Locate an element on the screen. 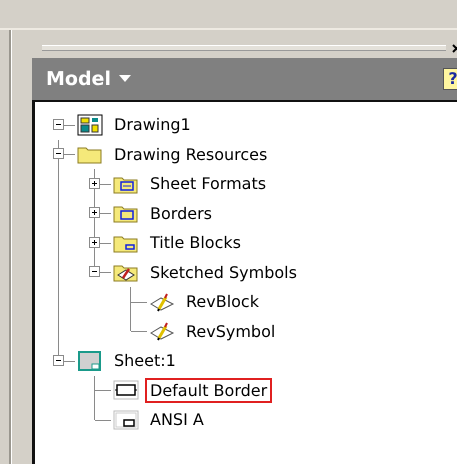 The width and height of the screenshot is (457, 464). tree-item: Sheet:1 is located at coordinates (145, 361).